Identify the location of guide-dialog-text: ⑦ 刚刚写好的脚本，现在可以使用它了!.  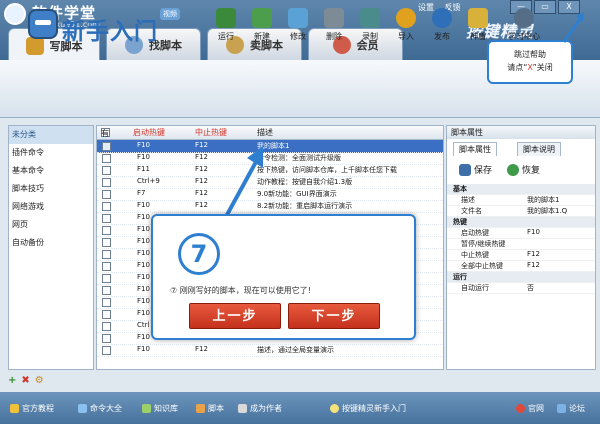
(240, 290).